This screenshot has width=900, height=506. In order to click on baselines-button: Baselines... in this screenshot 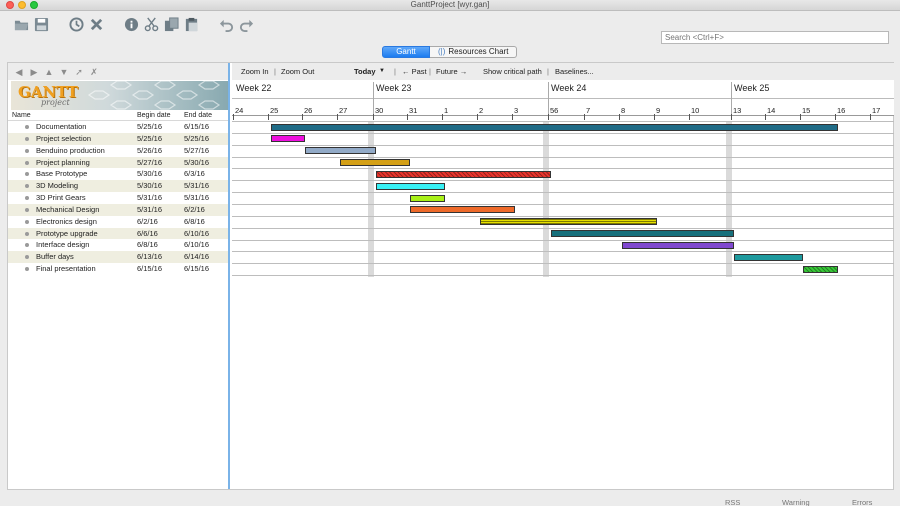, I will do `click(574, 71)`.